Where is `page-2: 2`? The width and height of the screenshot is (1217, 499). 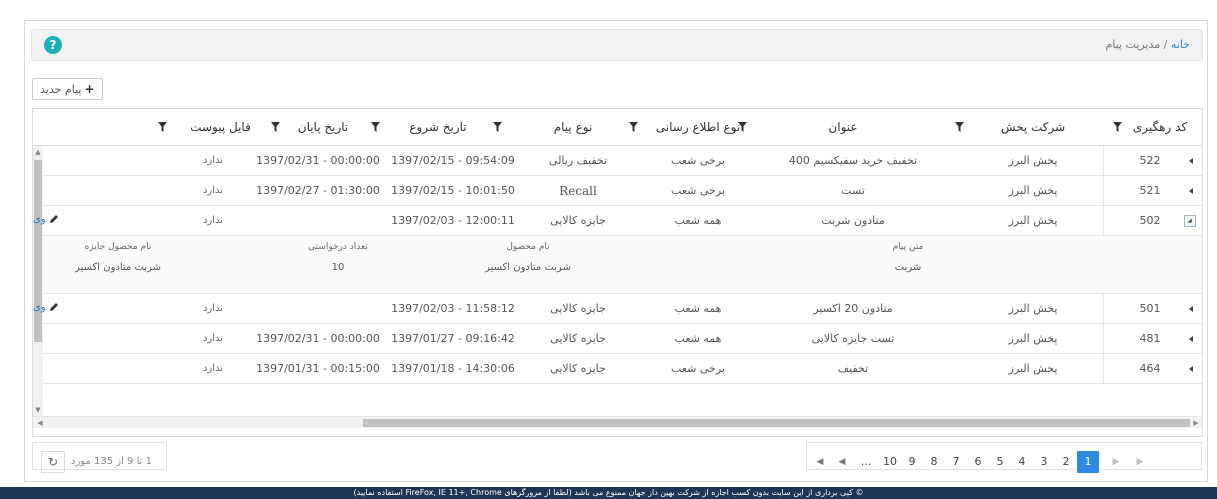
page-2: 2 is located at coordinates (1066, 462).